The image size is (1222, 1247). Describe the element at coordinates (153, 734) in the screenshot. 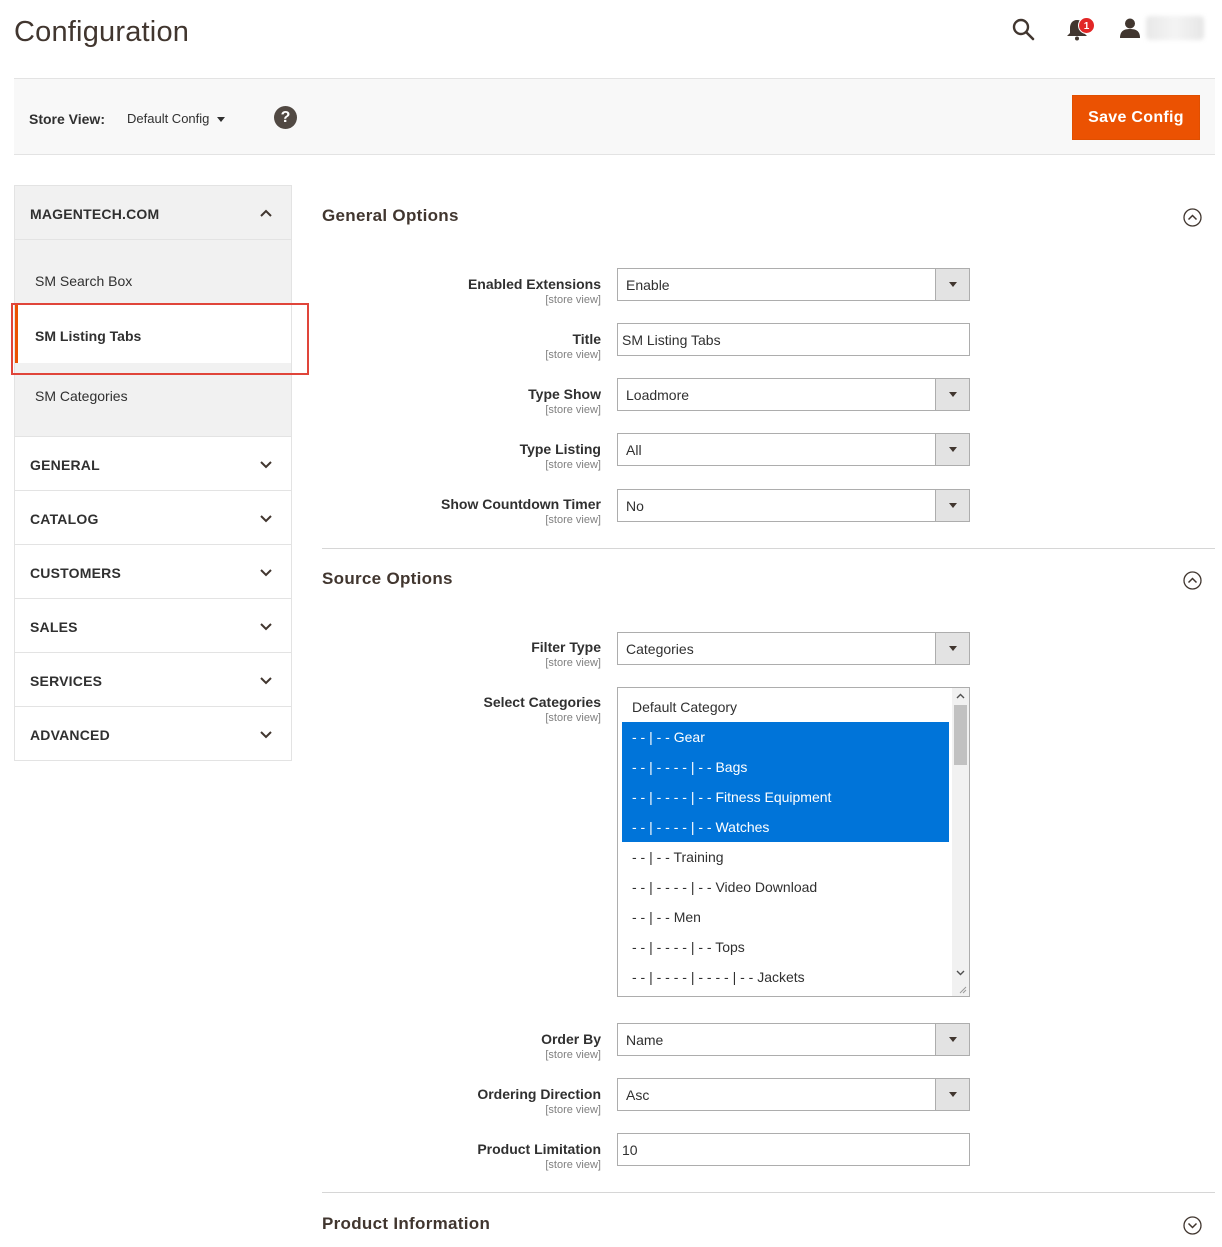

I see `sidebar-section-advanced: ADVANCED` at that location.